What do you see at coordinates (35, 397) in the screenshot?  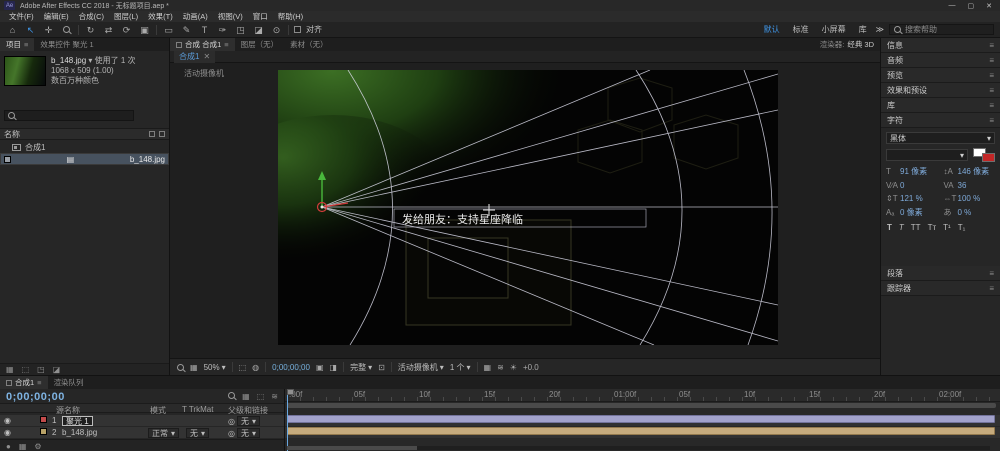 I see `current-time-display: 0;00;00;00` at bounding box center [35, 397].